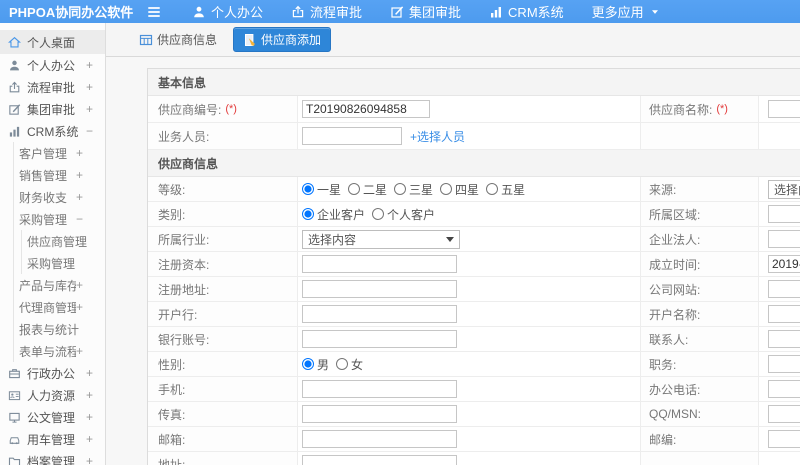 Image resolution: width=800 pixels, height=465 pixels. What do you see at coordinates (59, 329) in the screenshot?
I see `sidebar-item: 报表与统计` at bounding box center [59, 329].